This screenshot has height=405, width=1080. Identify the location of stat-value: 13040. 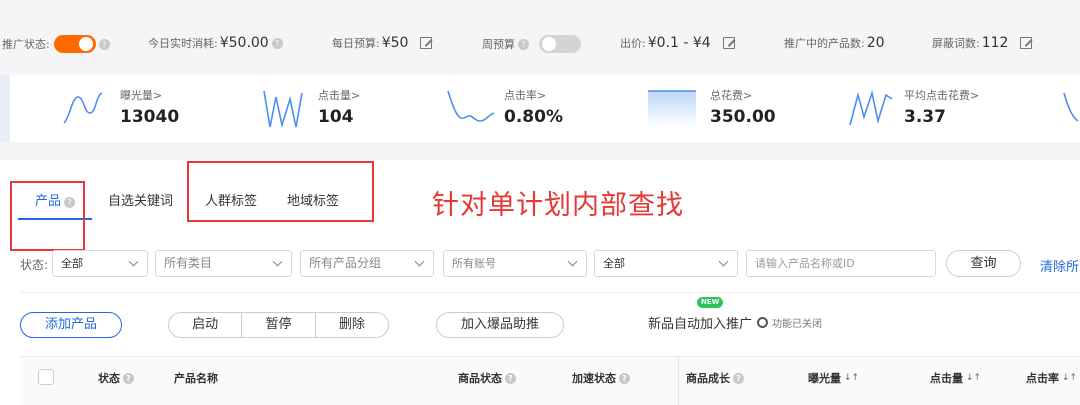
(150, 117).